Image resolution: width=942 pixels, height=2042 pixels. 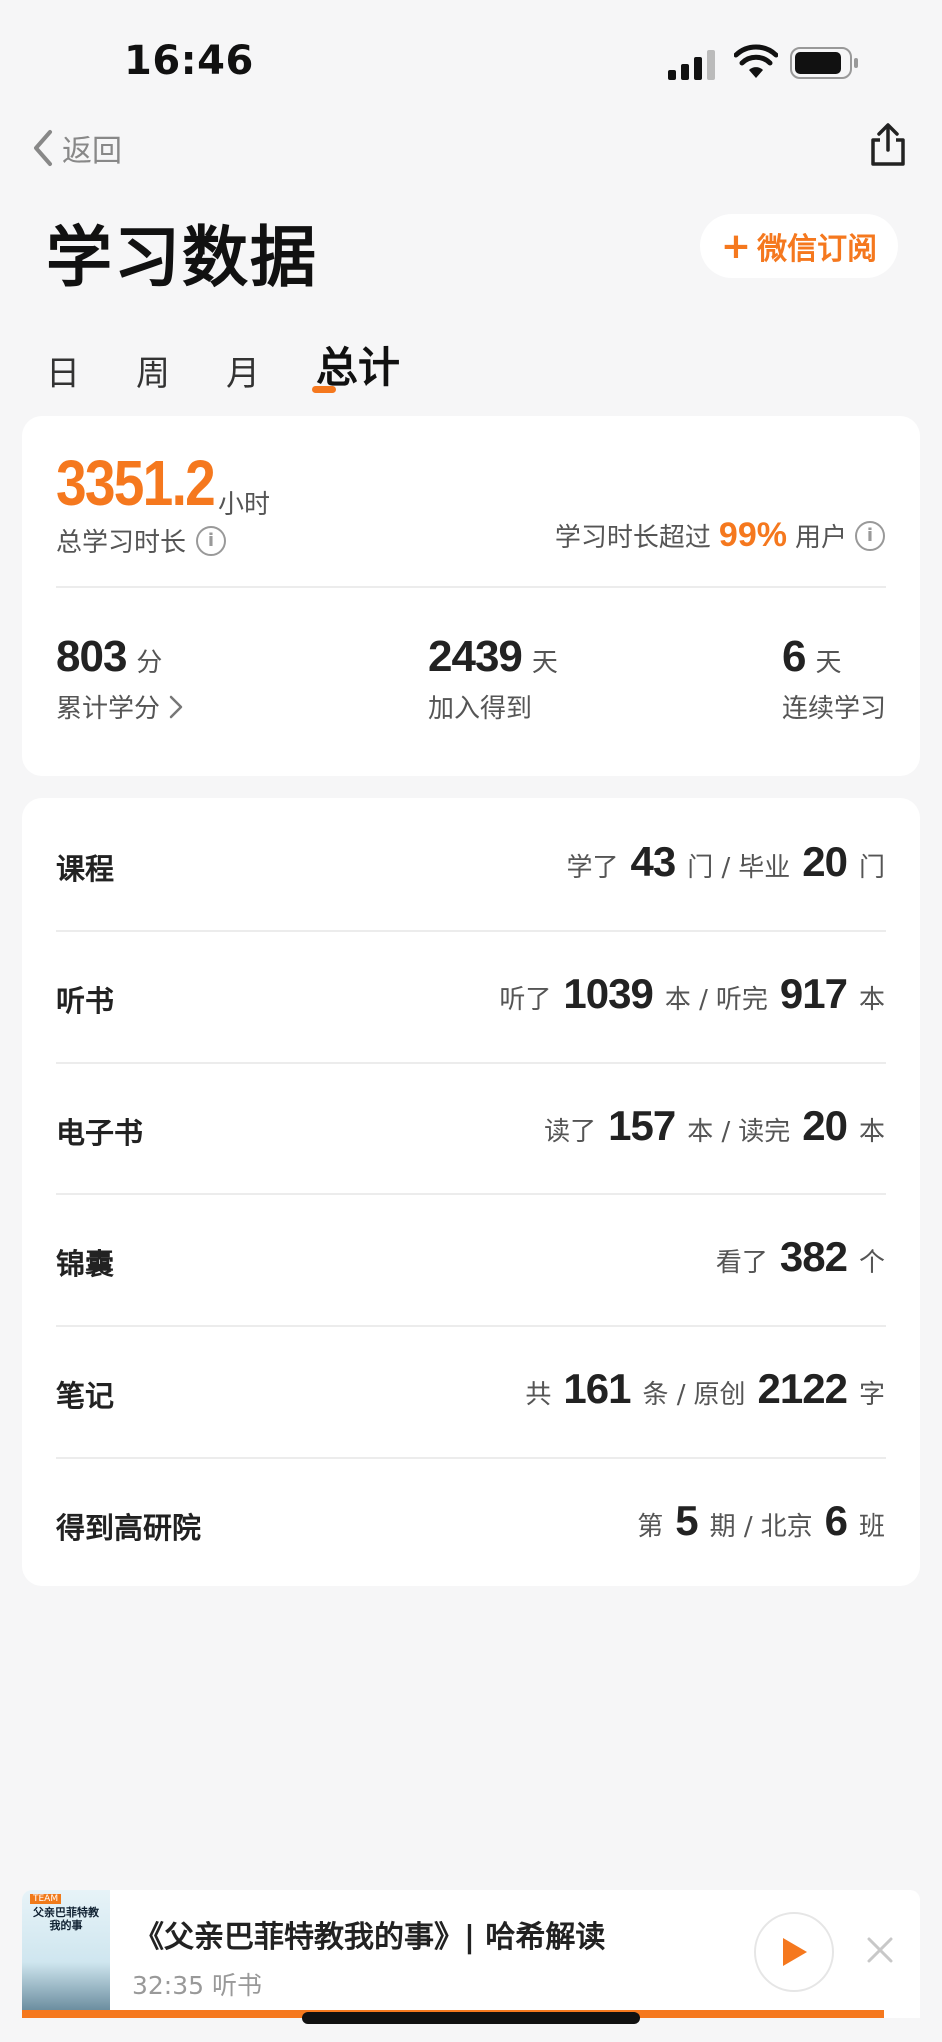 I want to click on close-icon, so click(x=880, y=1950).